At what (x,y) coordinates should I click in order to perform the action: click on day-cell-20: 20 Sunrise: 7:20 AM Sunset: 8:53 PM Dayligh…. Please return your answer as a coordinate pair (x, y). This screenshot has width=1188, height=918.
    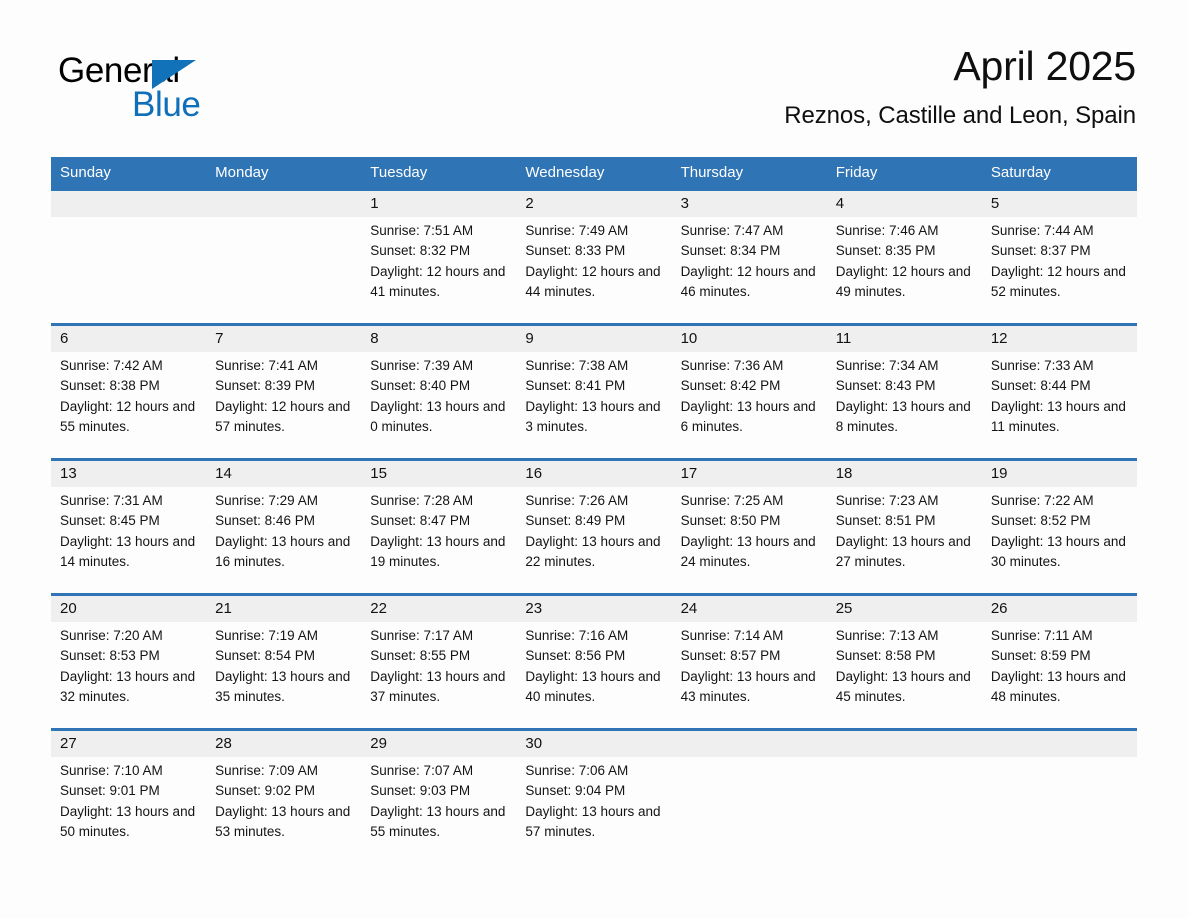
    Looking at the image, I should click on (128, 662).